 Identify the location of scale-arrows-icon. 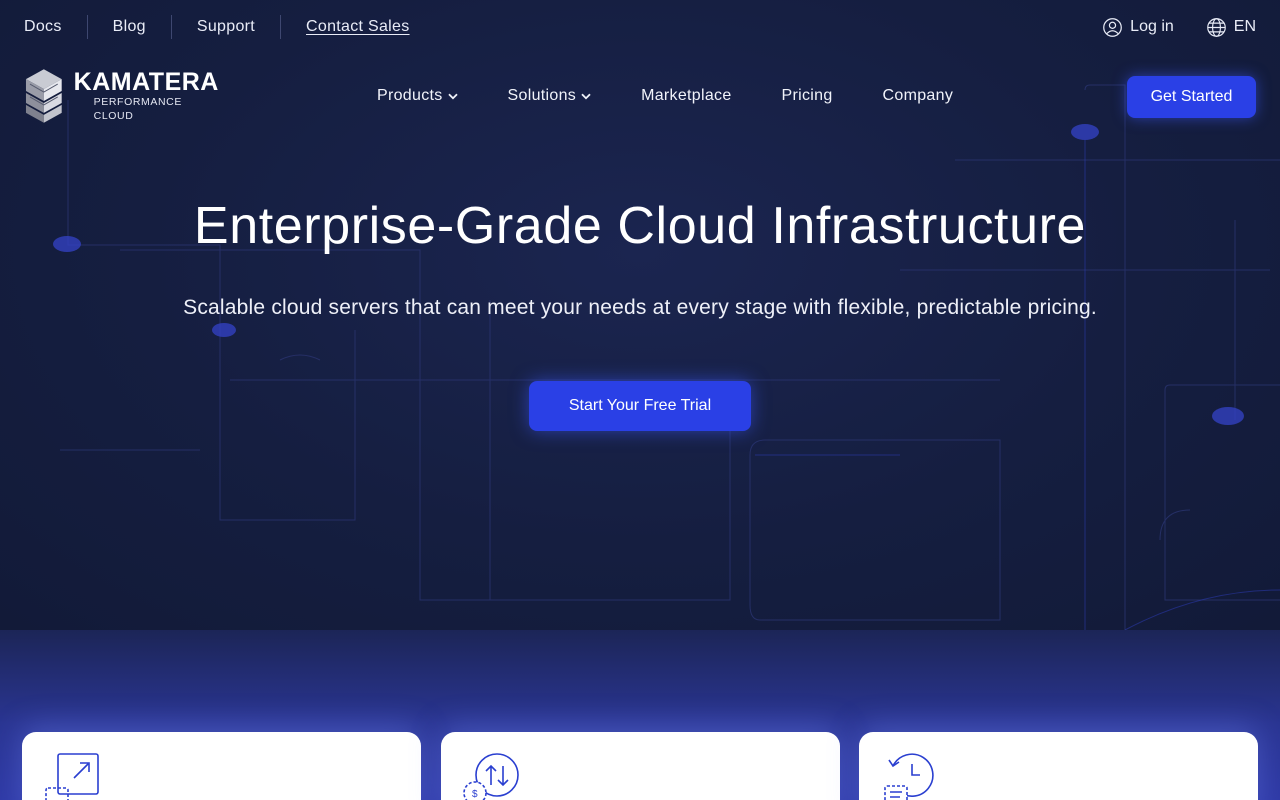
(72, 776).